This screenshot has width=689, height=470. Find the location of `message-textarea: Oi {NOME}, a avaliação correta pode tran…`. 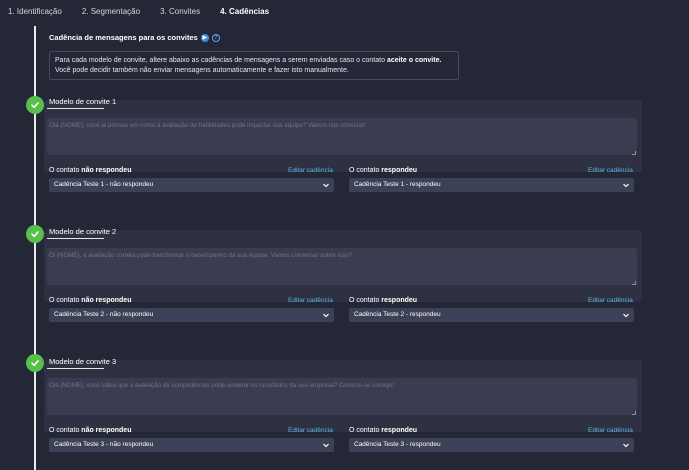

message-textarea: Oi {NOME}, a avaliação correta pode tran… is located at coordinates (342, 266).